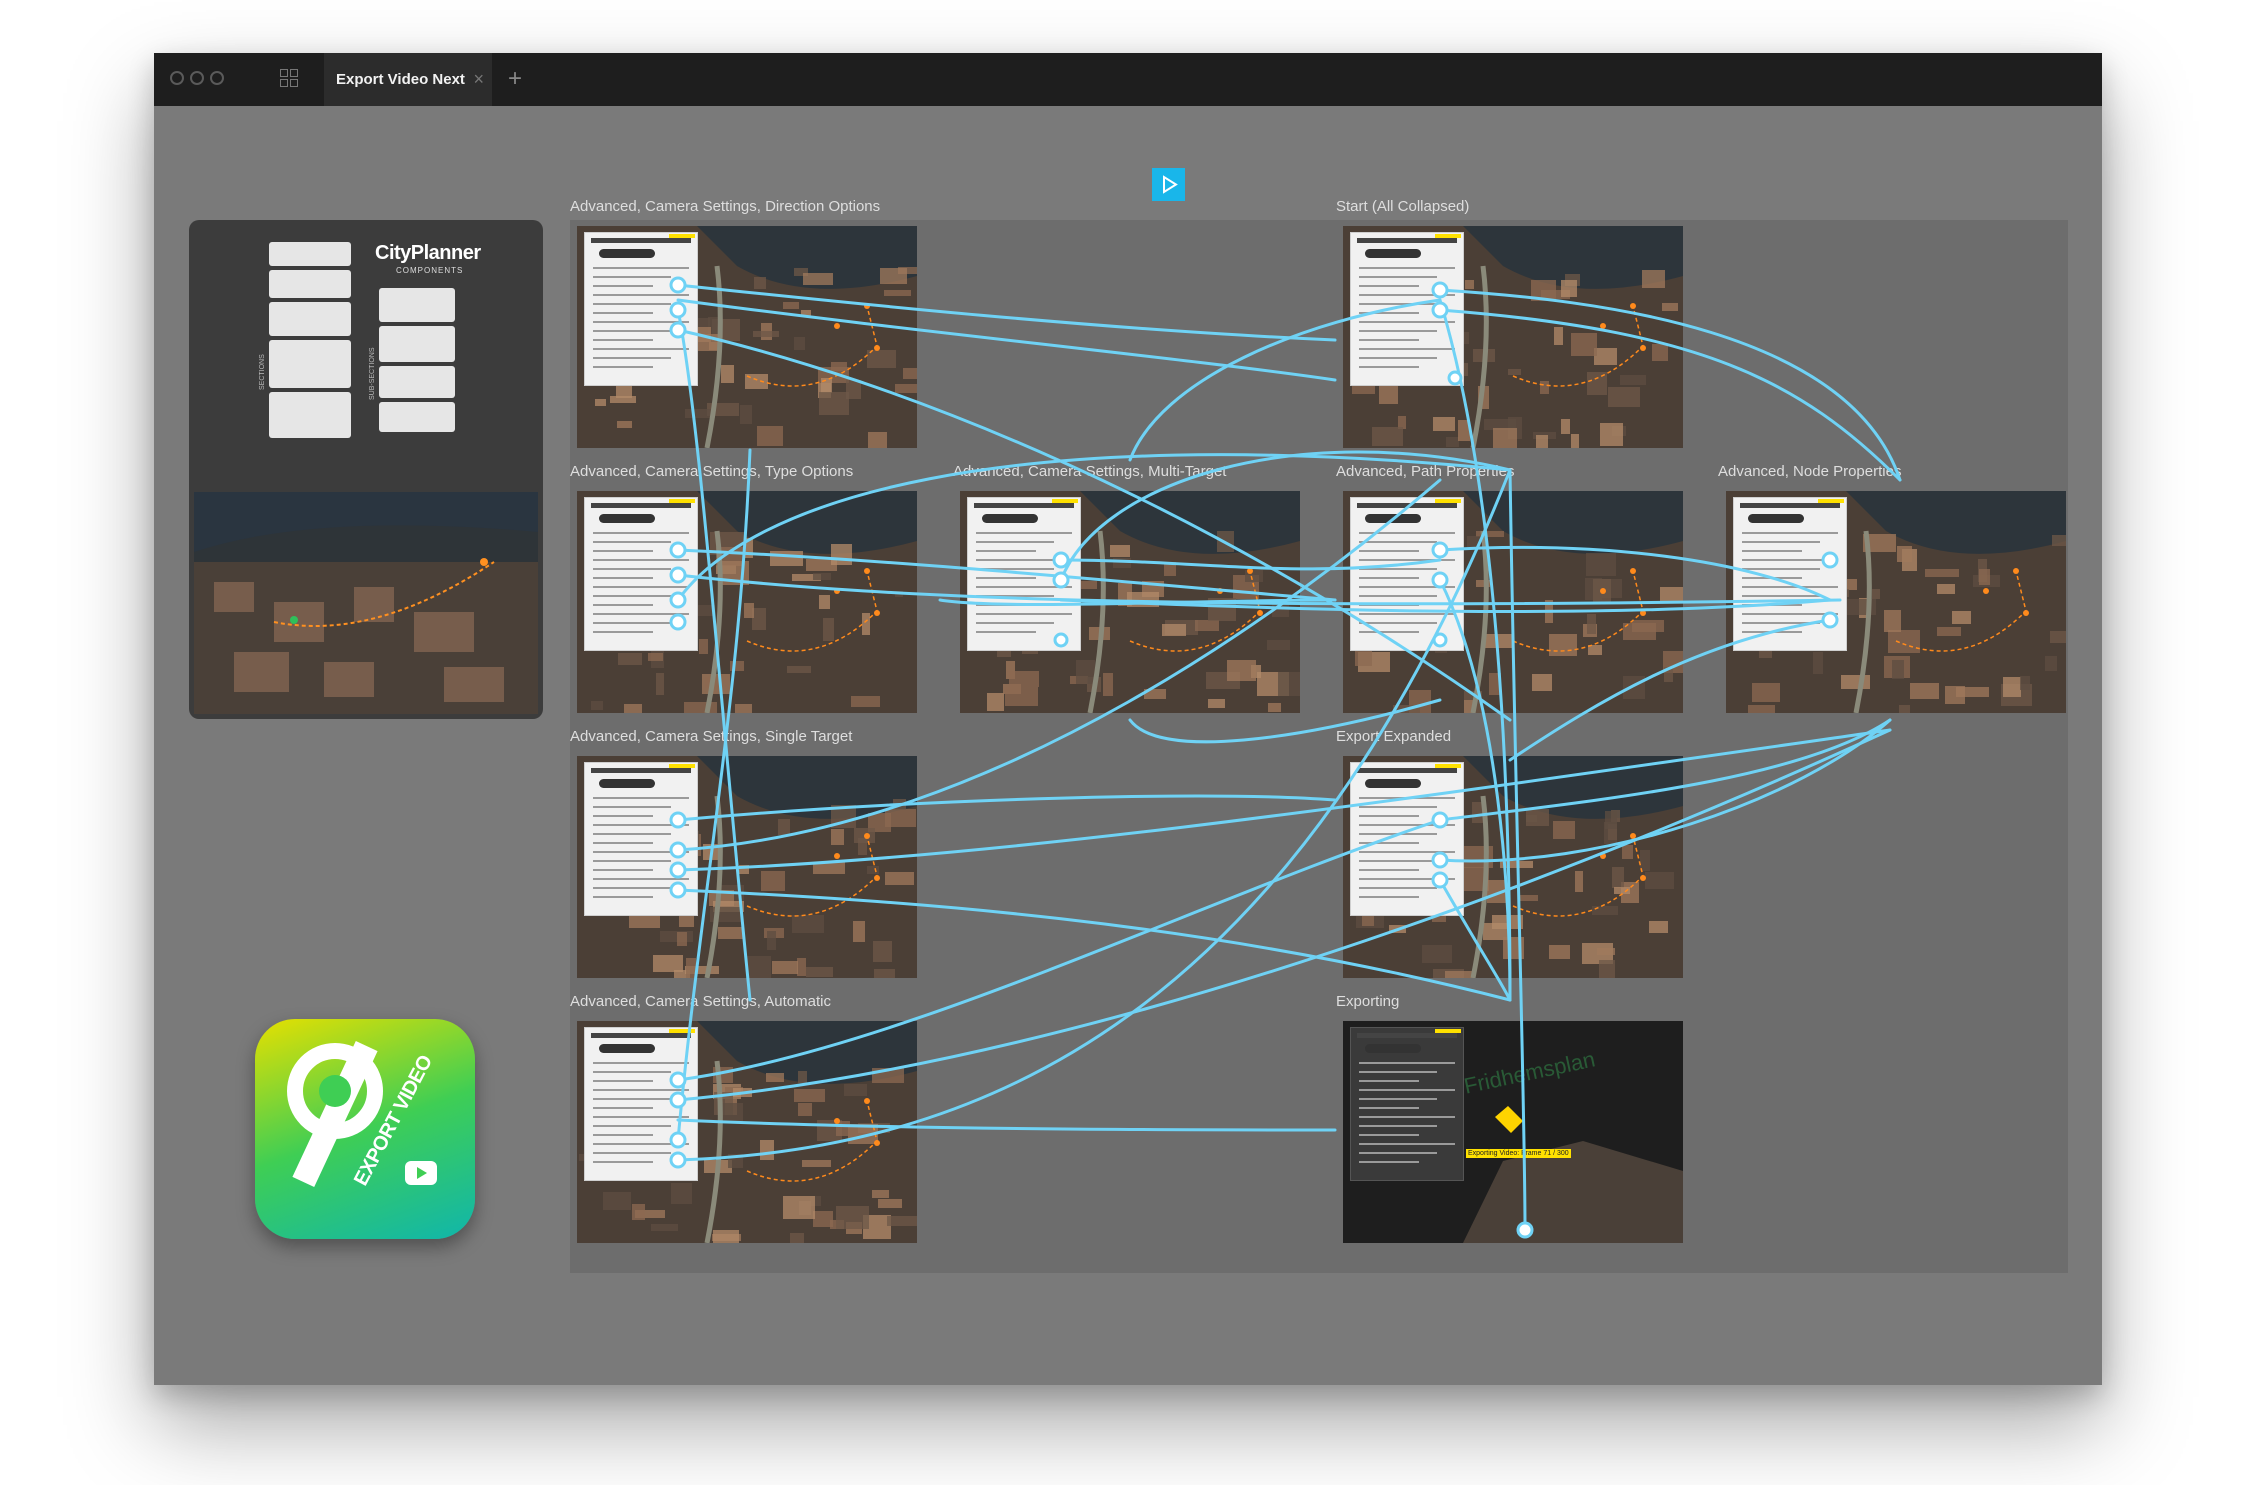 Image resolution: width=2250 pixels, height=1485 pixels. Describe the element at coordinates (366, 603) in the screenshot. I see `cover-map-image` at that location.